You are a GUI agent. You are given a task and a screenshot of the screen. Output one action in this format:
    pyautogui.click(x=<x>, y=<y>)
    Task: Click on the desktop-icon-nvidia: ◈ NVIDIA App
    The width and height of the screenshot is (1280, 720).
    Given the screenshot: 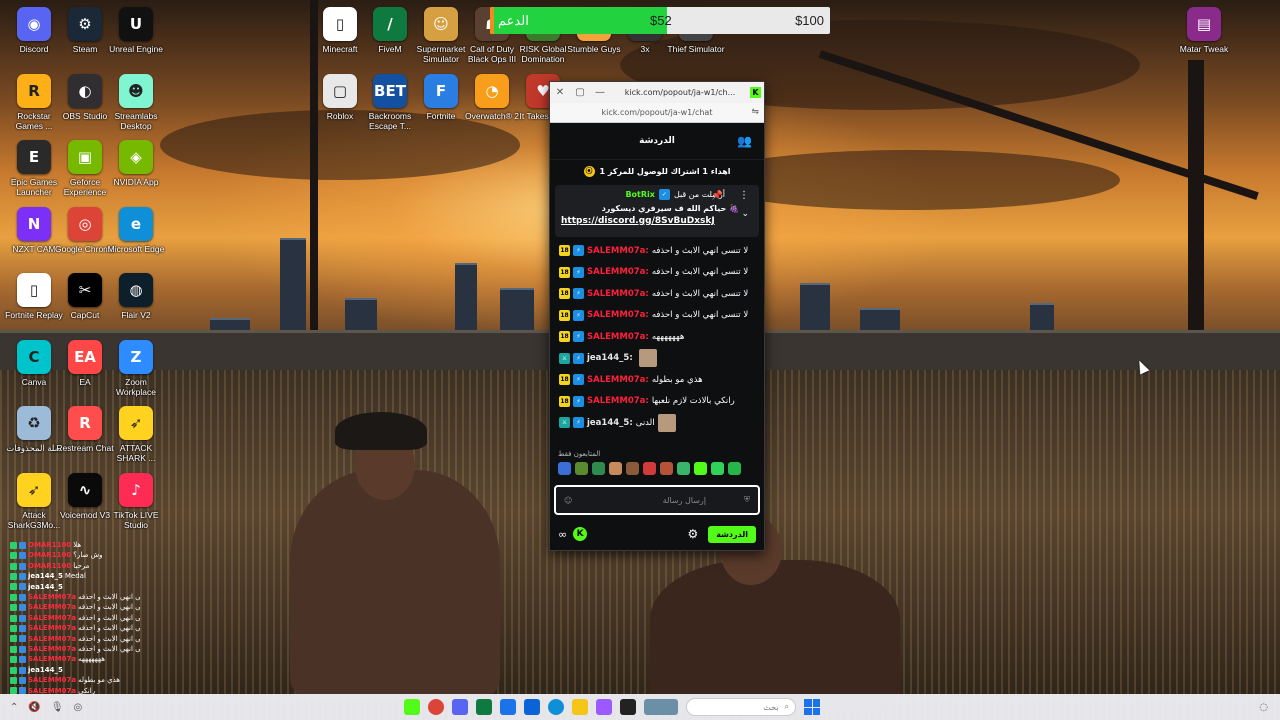 What is the action you would take?
    pyautogui.click(x=136, y=163)
    